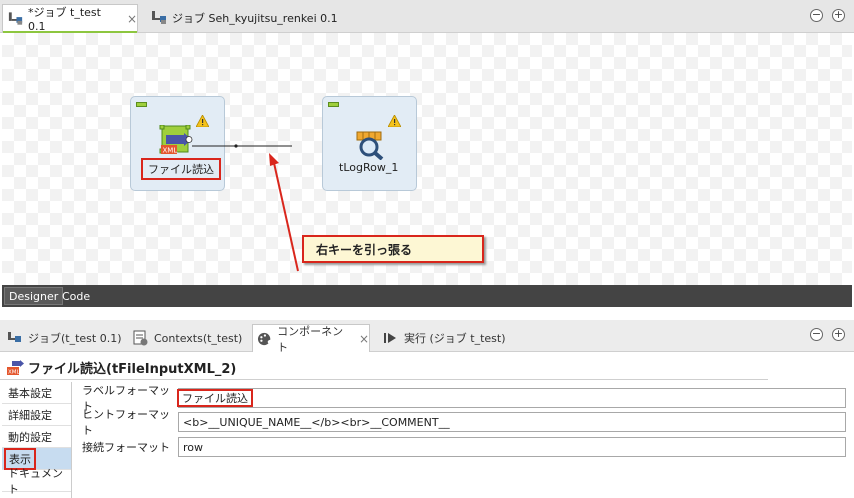  Describe the element at coordinates (215, 398) in the screenshot. I see `input-value: ファイル読込` at that location.